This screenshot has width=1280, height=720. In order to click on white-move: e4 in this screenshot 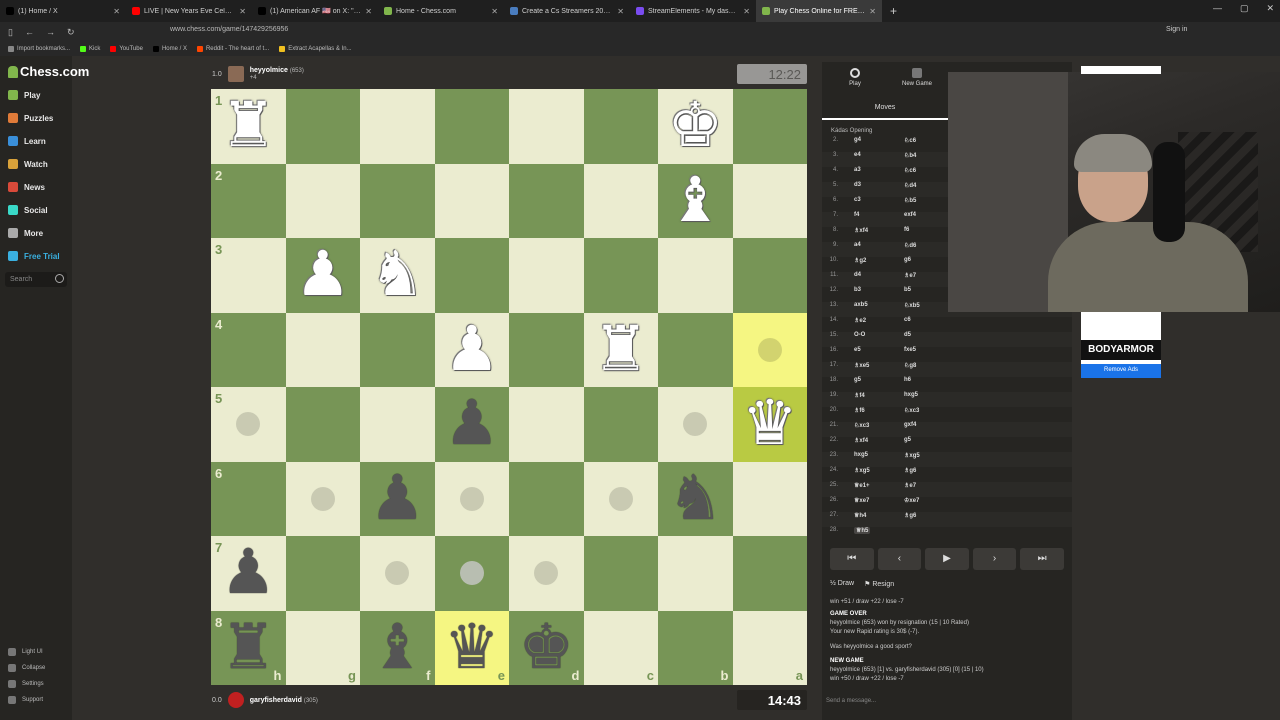, I will do `click(857, 155)`.